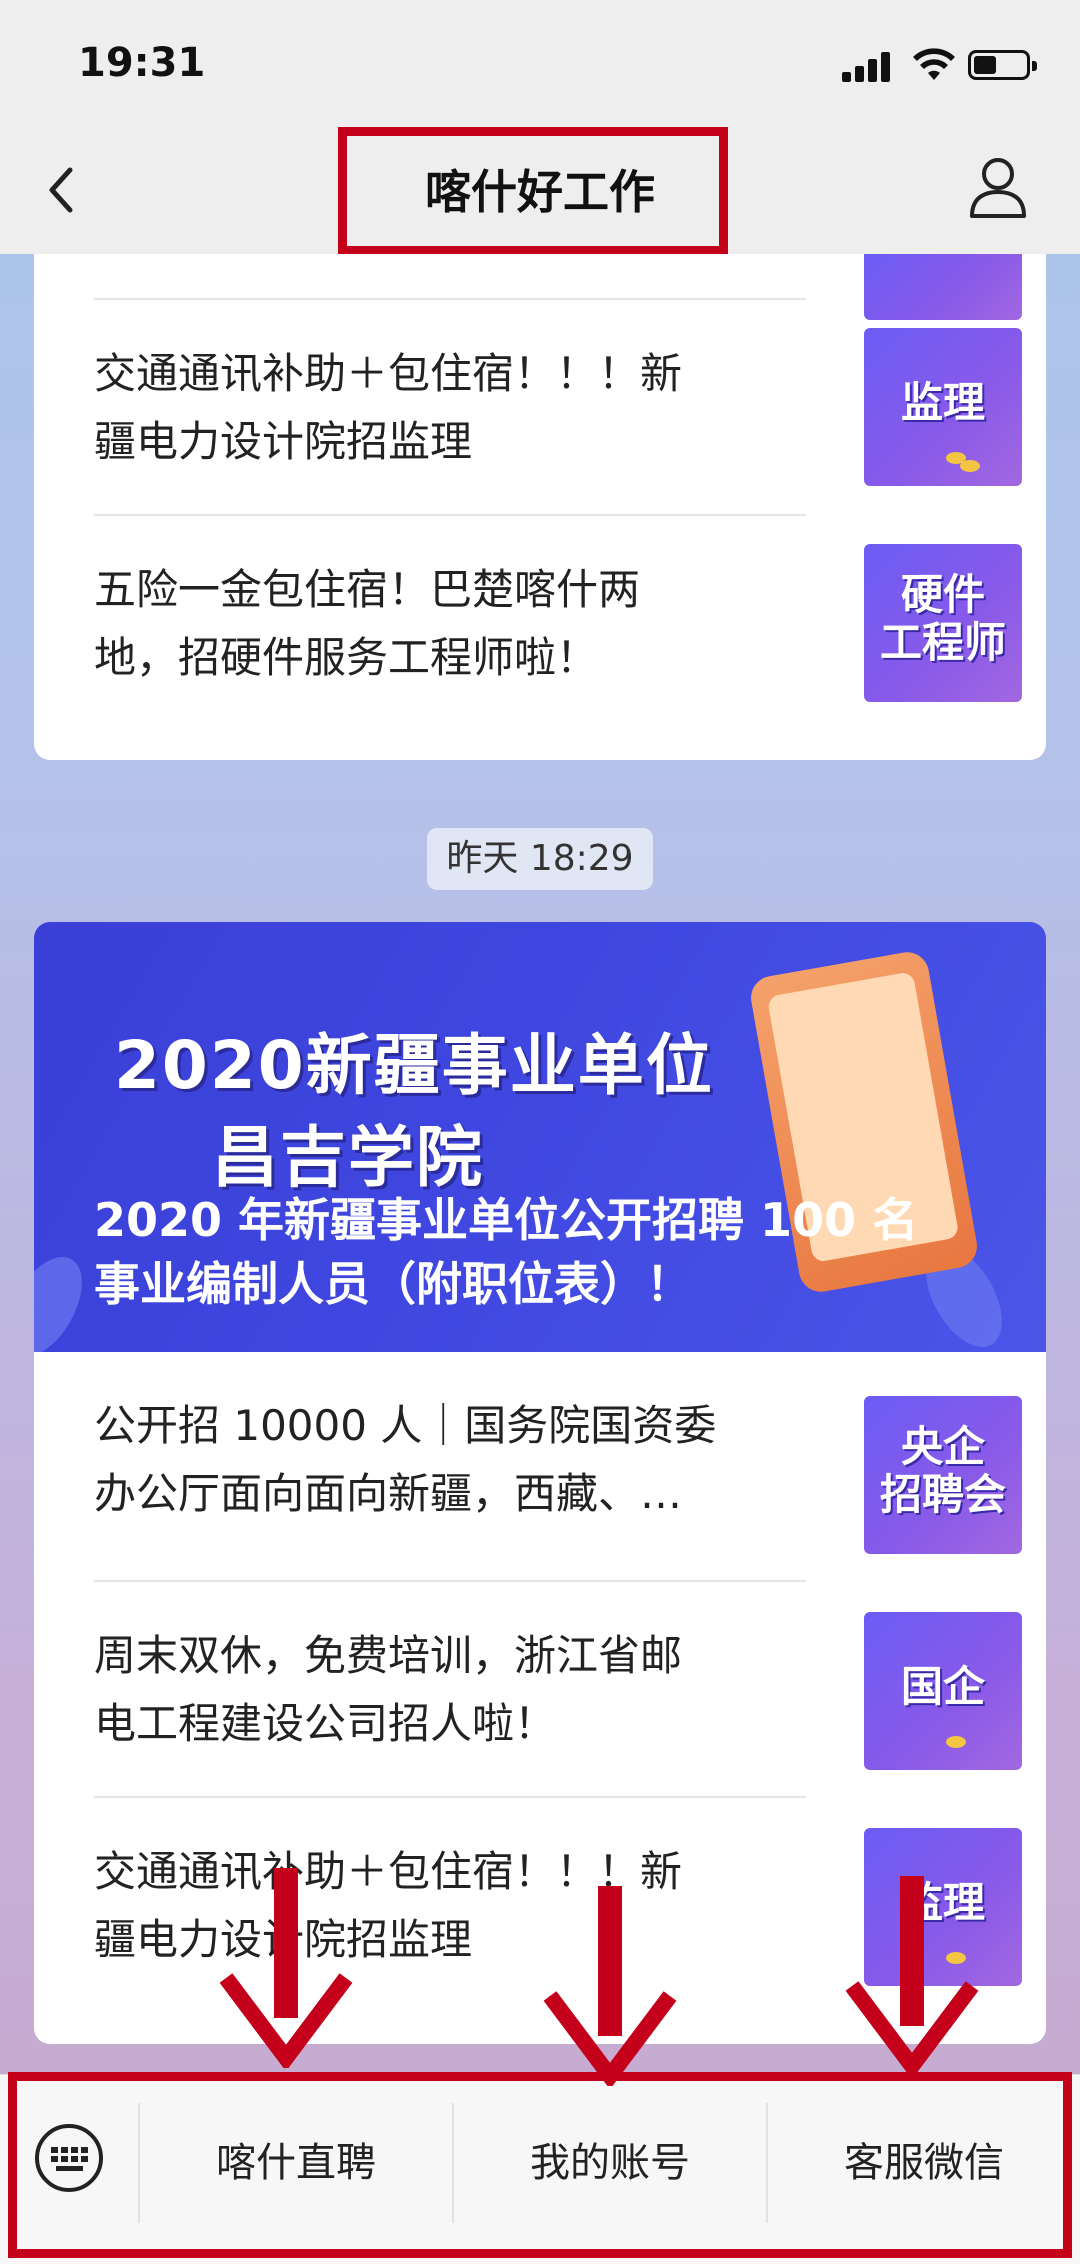  I want to click on keyboard-toggle-icon, so click(69, 2158).